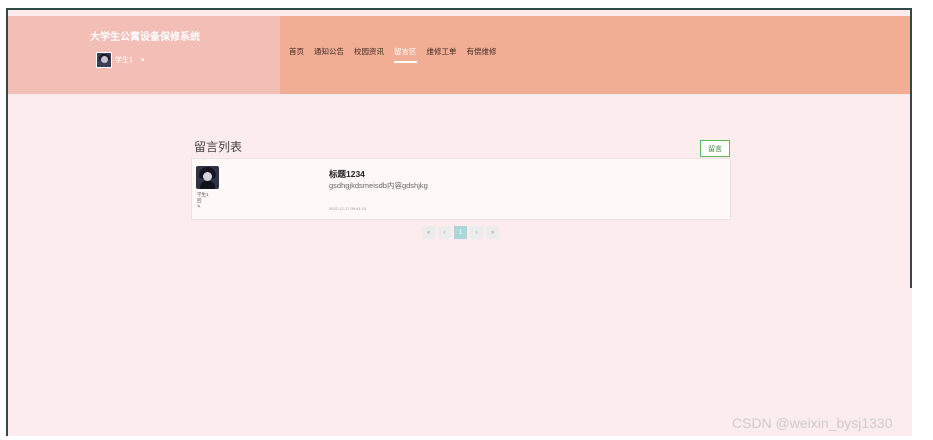  I want to click on section-title: 留言列表, so click(218, 147).